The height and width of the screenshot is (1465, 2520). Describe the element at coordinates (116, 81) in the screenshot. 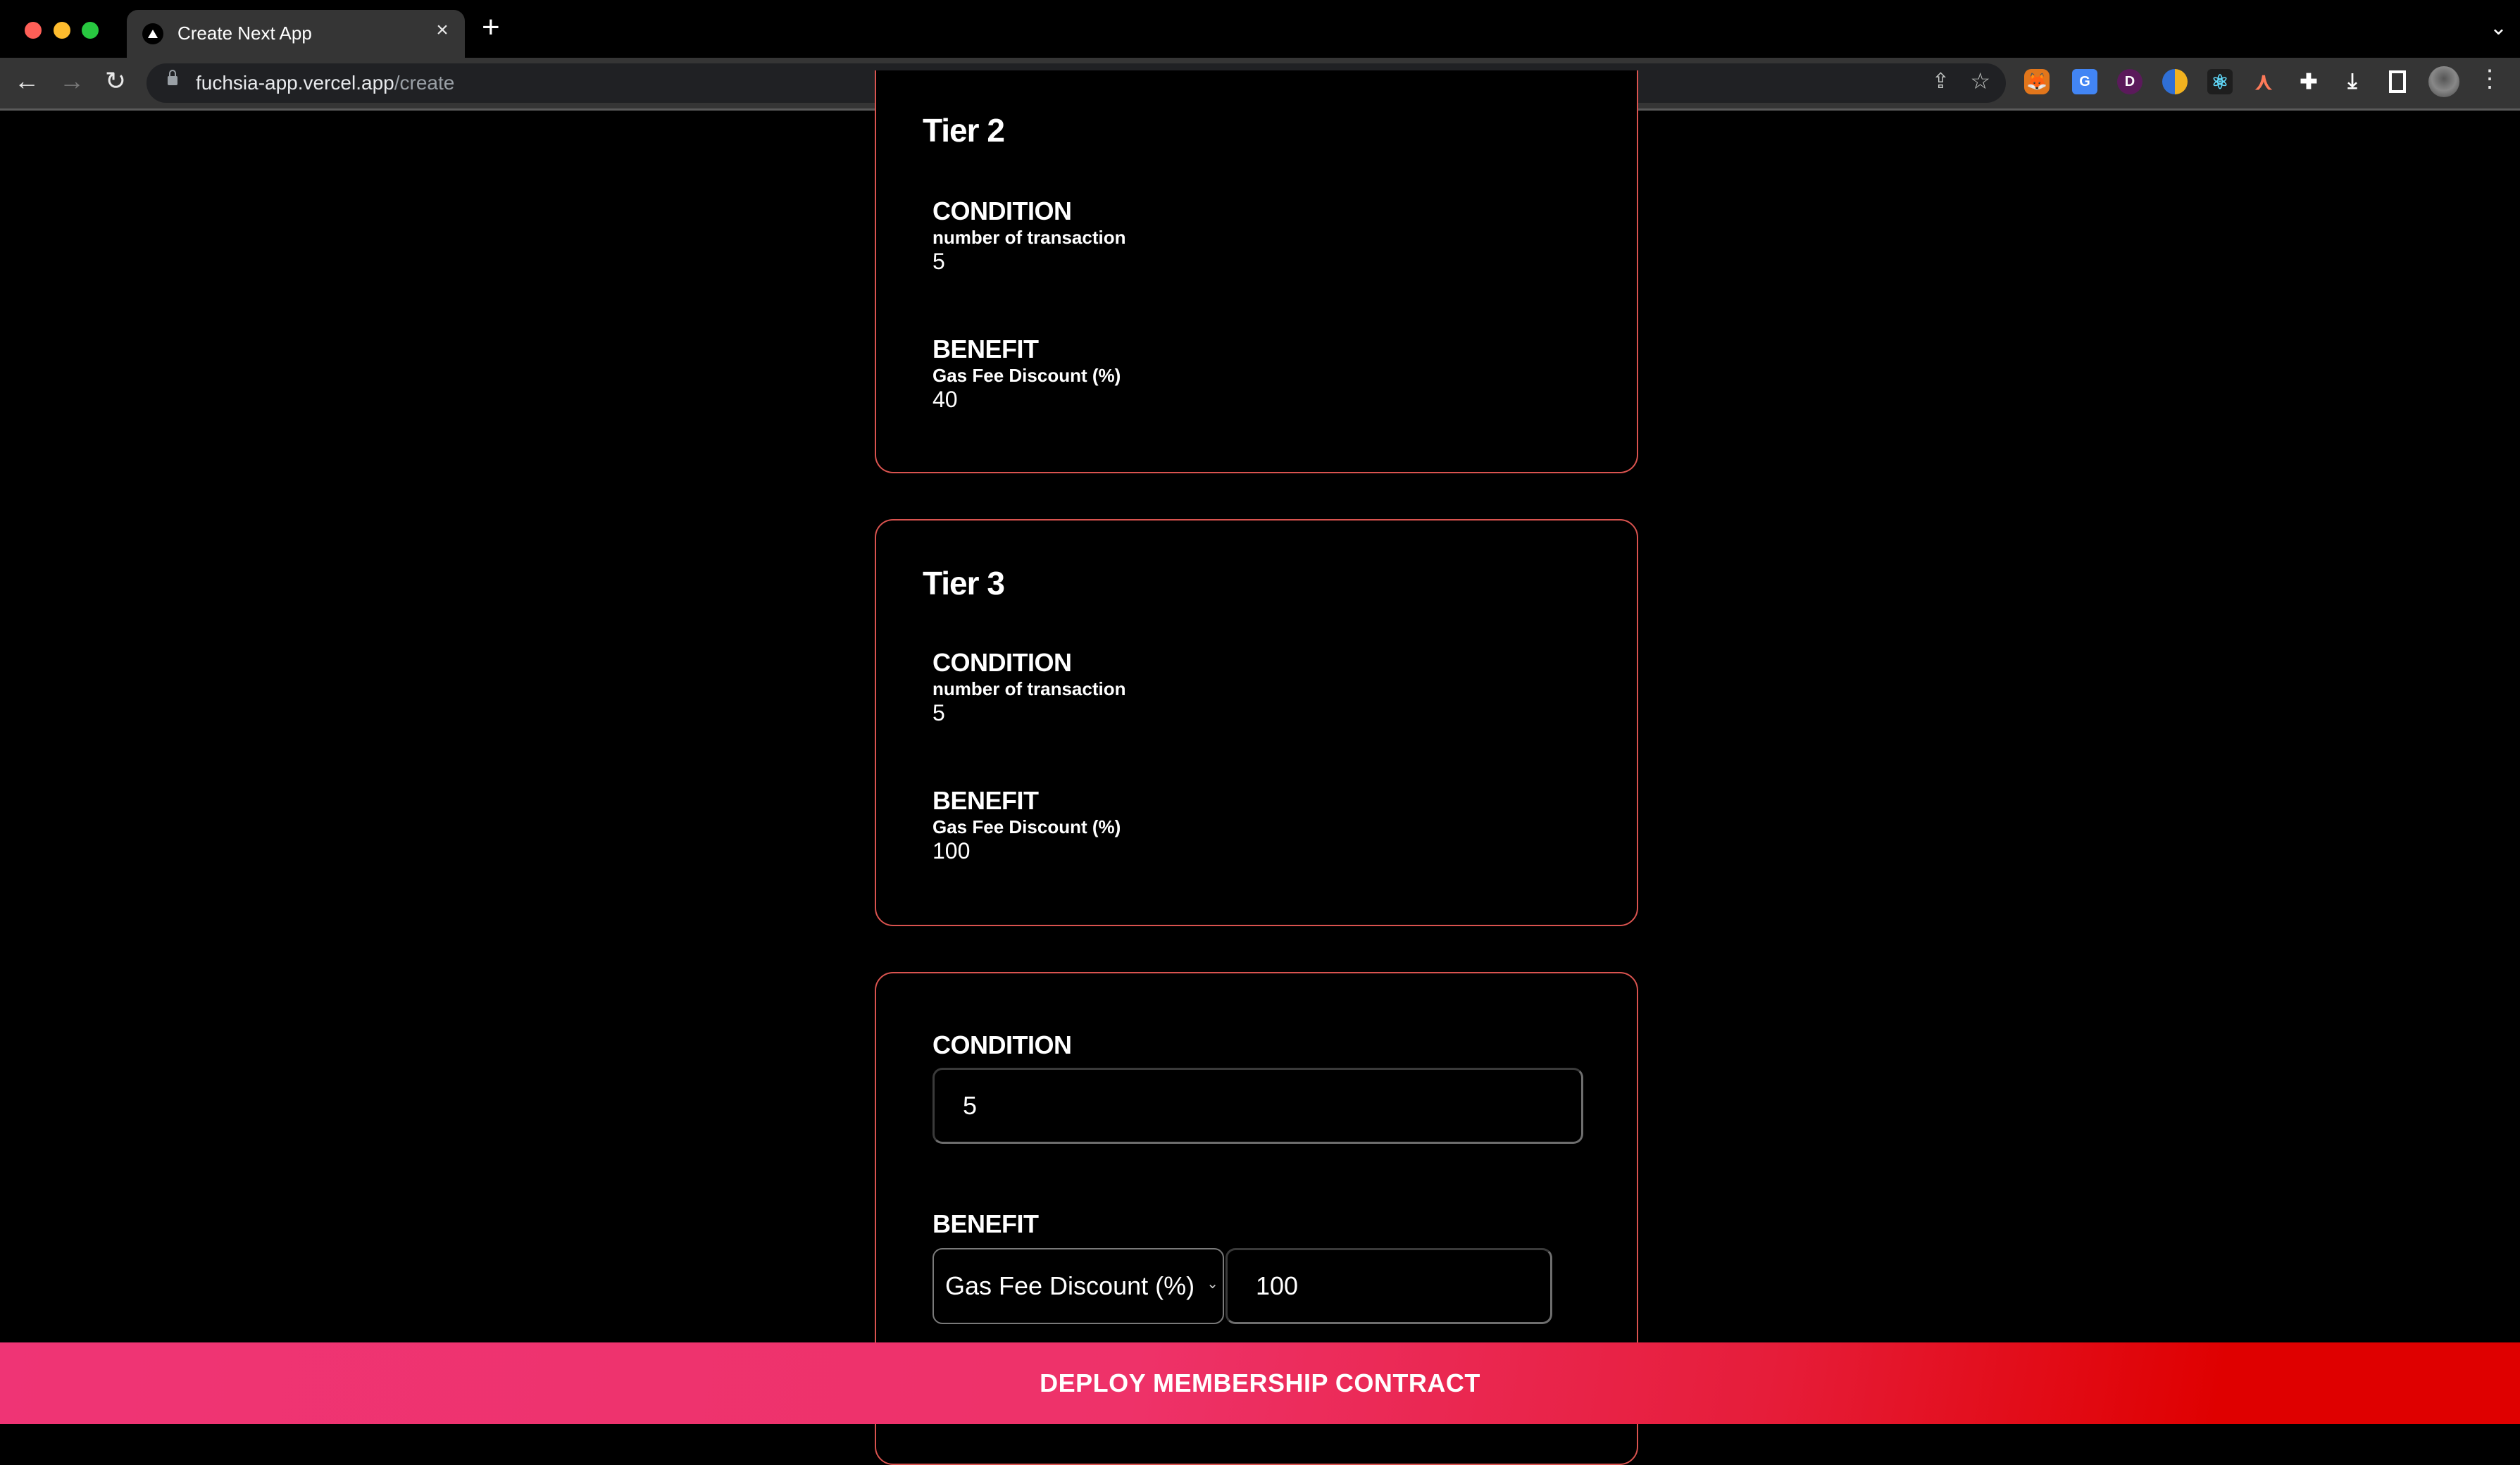

I see `reload-icon: ↻` at that location.